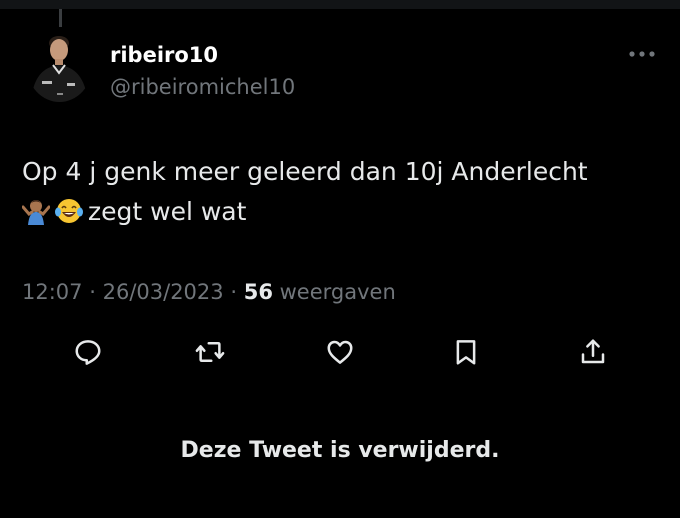  I want to click on person-shrugging-emoji, so click(36, 212).